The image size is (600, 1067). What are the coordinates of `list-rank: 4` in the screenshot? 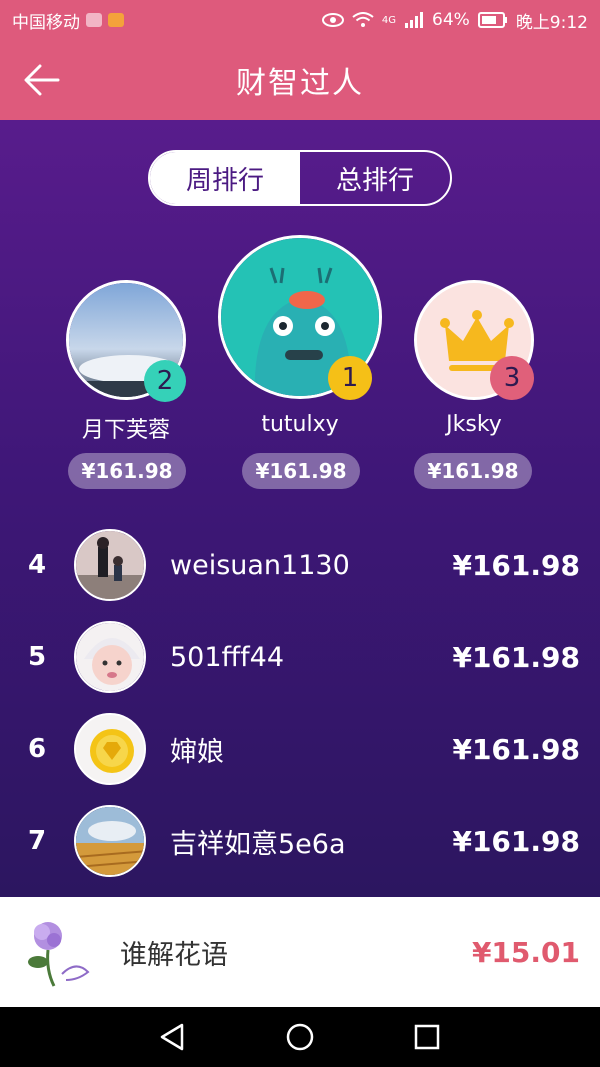 It's located at (37, 565).